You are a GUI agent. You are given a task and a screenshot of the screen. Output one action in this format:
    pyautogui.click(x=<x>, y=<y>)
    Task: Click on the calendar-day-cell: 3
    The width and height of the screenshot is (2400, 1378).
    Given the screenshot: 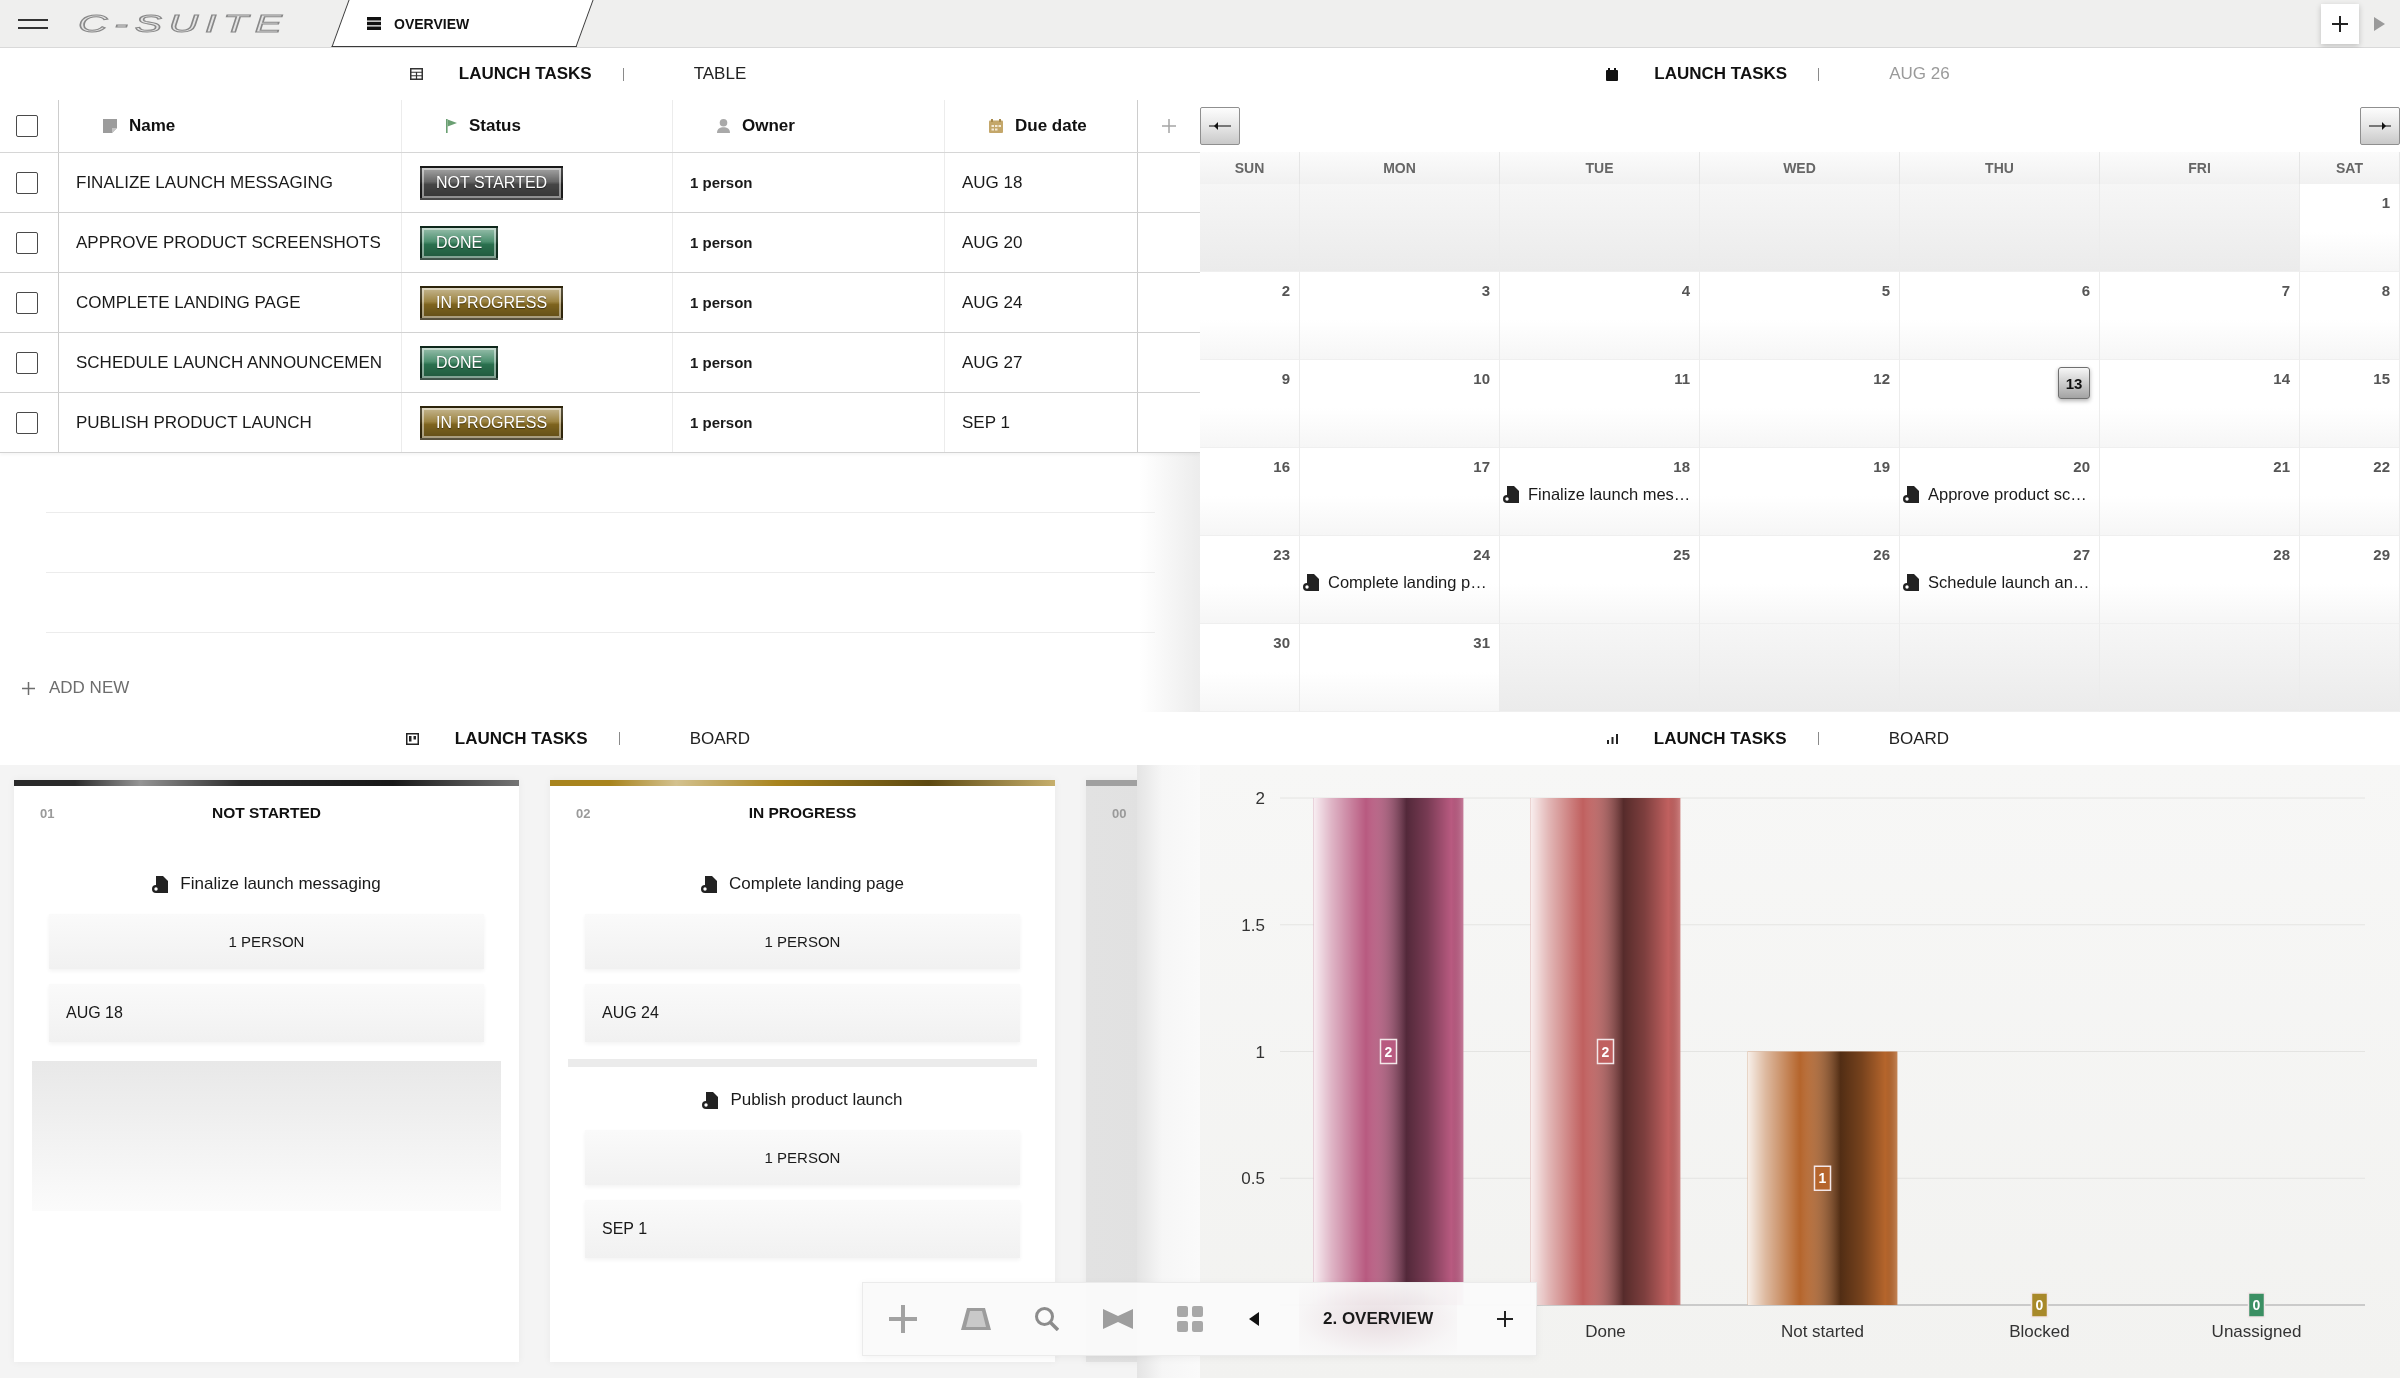 What is the action you would take?
    pyautogui.click(x=1400, y=316)
    